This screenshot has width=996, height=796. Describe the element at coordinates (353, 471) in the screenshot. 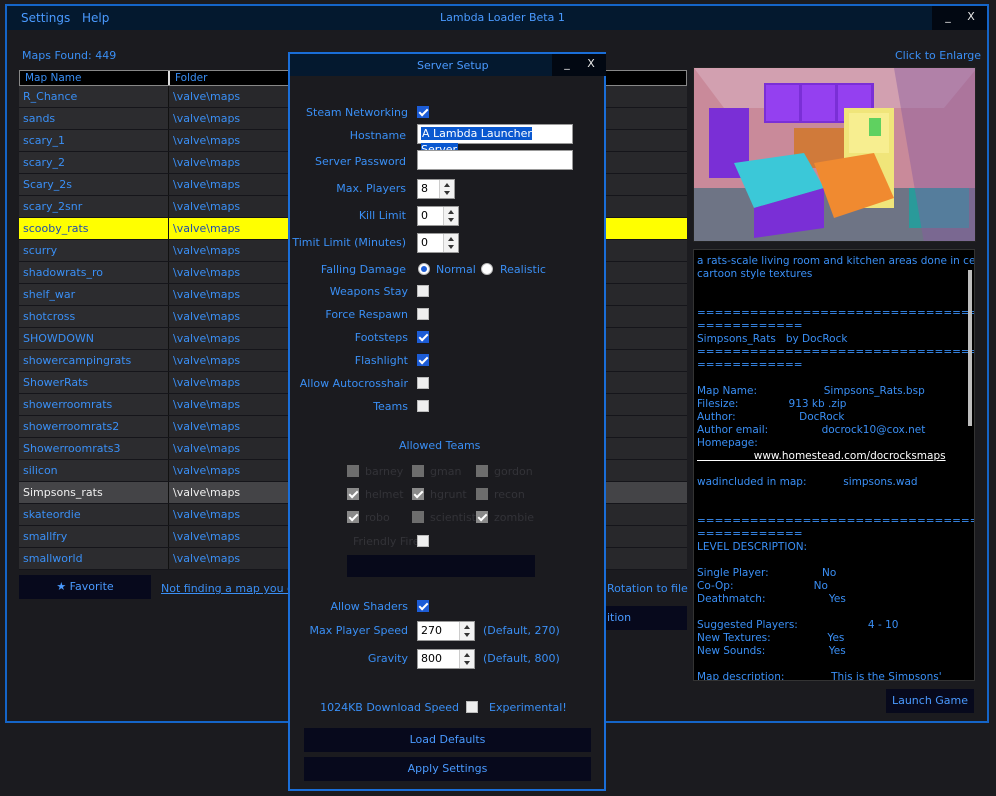

I see `team-barney-checkbox` at that location.